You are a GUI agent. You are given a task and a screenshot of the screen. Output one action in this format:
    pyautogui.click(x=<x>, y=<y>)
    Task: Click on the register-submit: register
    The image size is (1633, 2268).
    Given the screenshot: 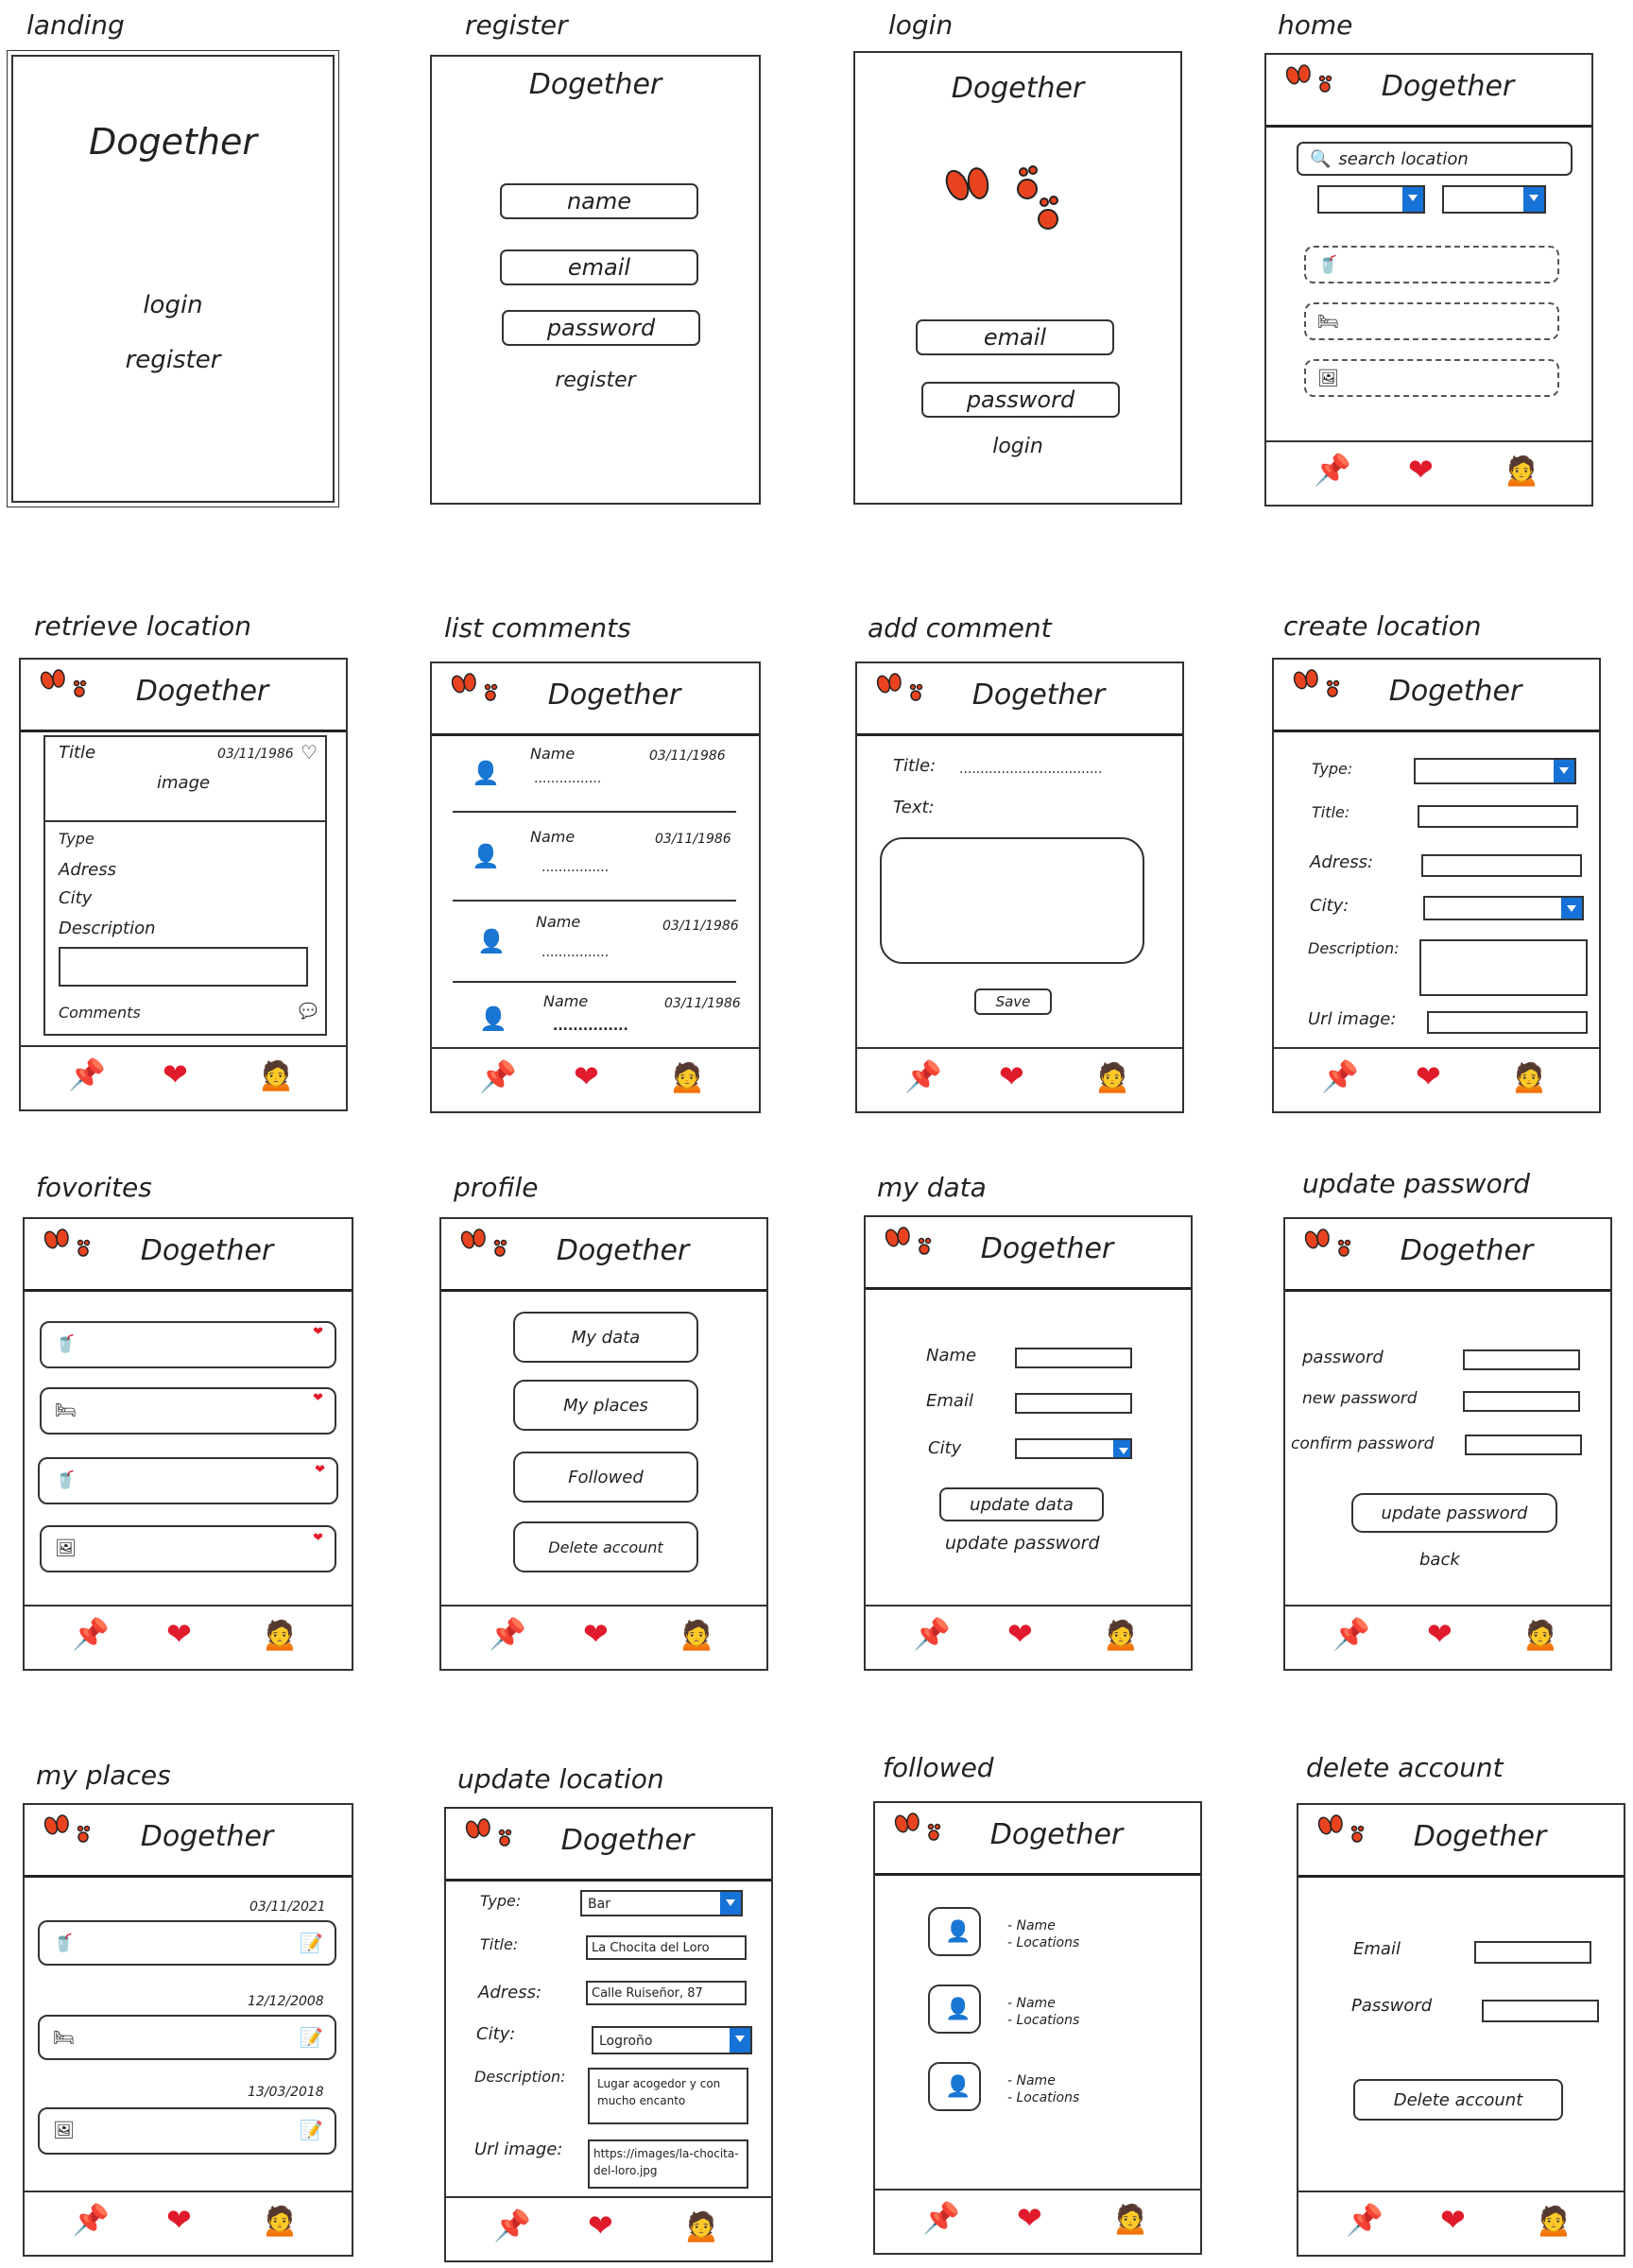 What is the action you would take?
    pyautogui.click(x=595, y=380)
    